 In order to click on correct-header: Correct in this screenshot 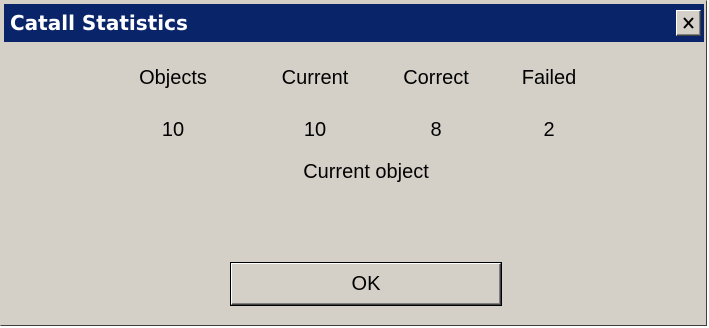, I will do `click(436, 78)`.